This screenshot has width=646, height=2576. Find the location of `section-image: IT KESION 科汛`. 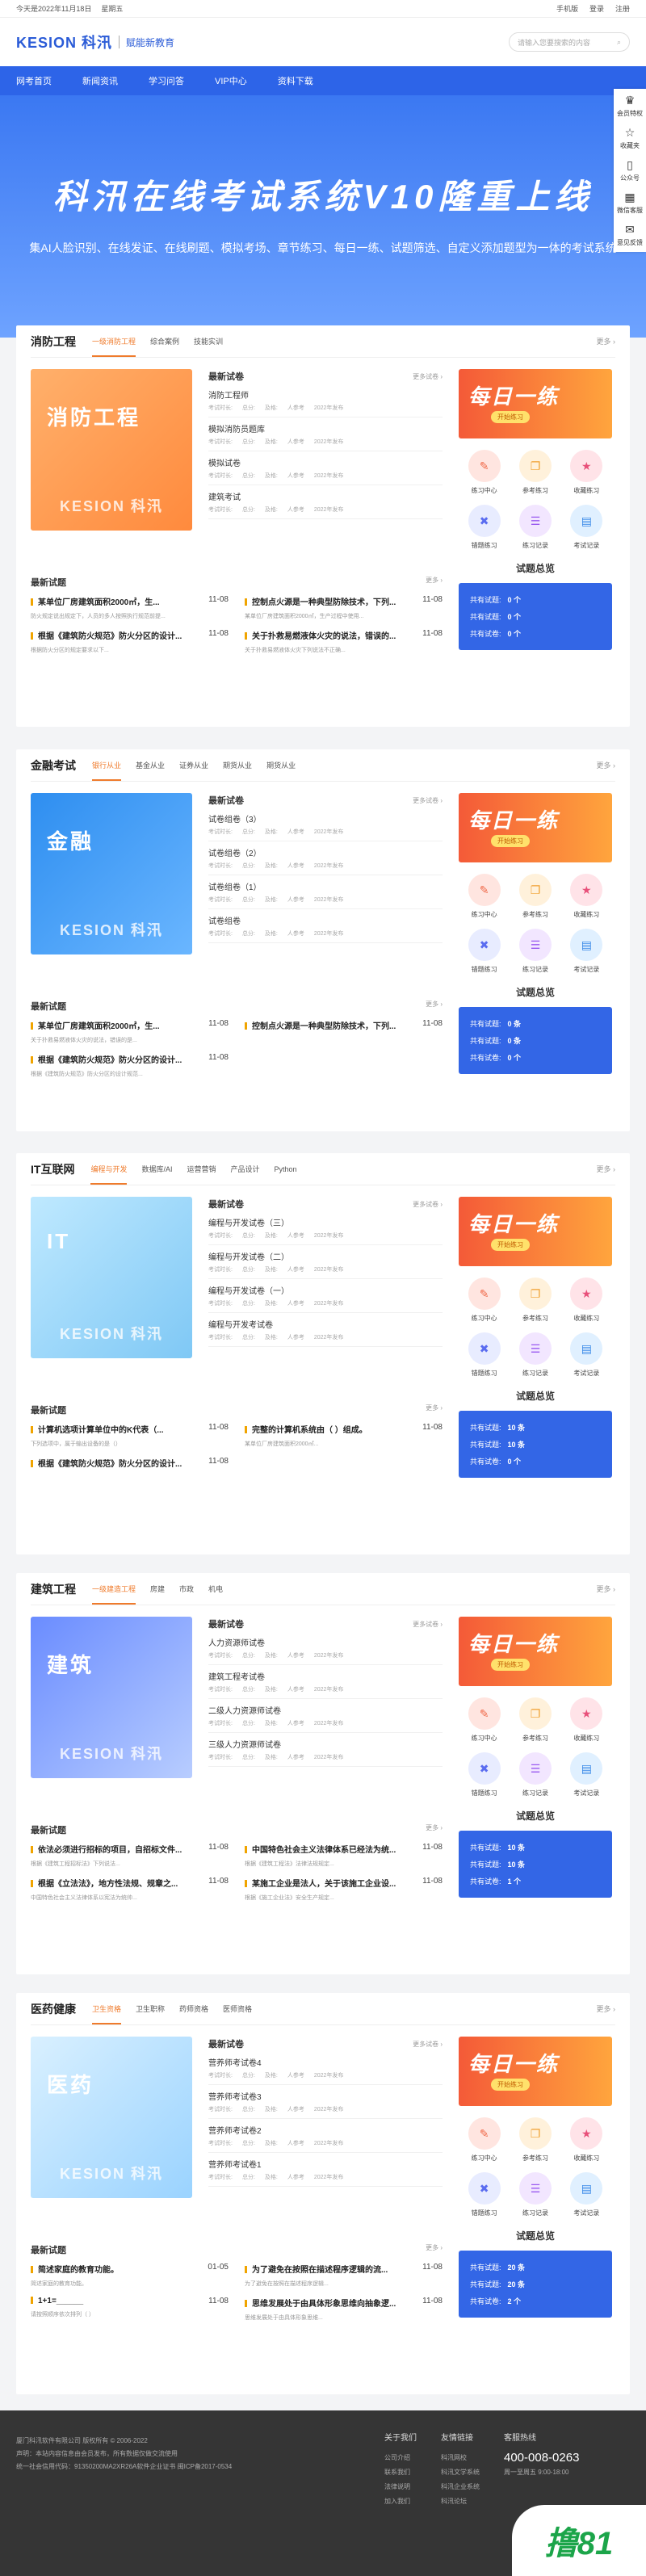

section-image: IT KESION 科汛 is located at coordinates (111, 1277).